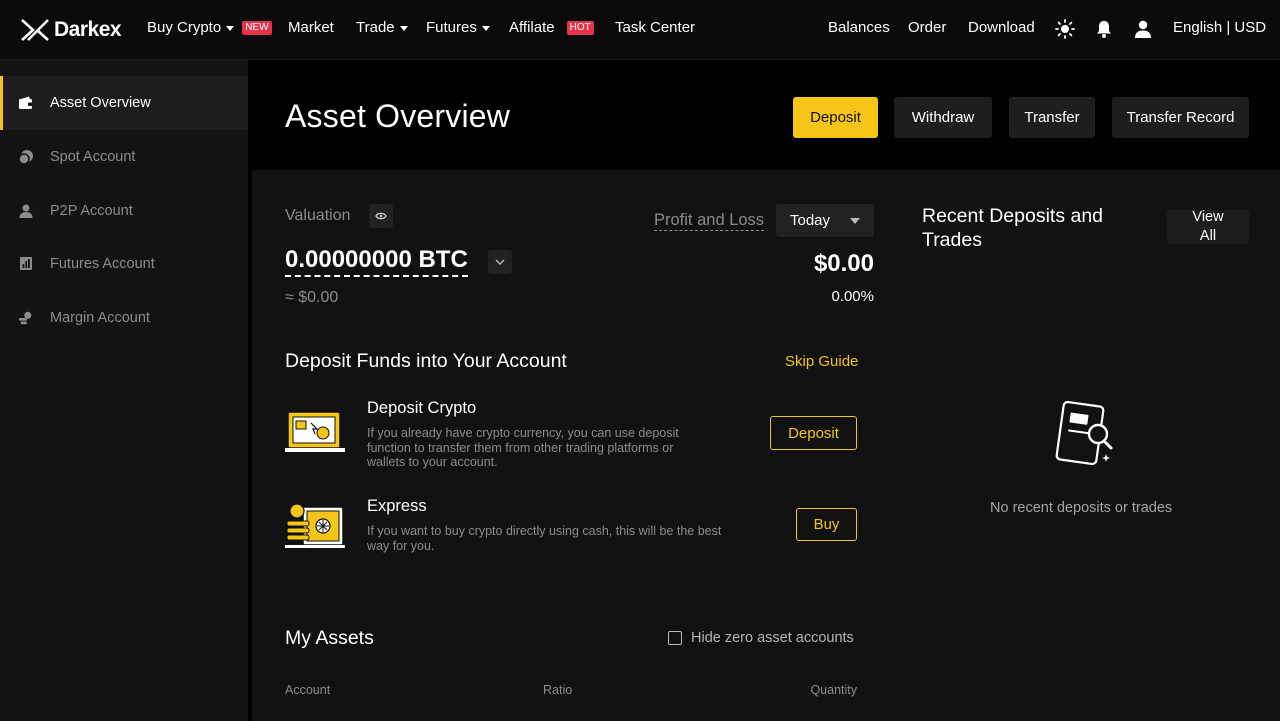 The width and height of the screenshot is (1280, 721). I want to click on period-select-value: Today, so click(810, 220).